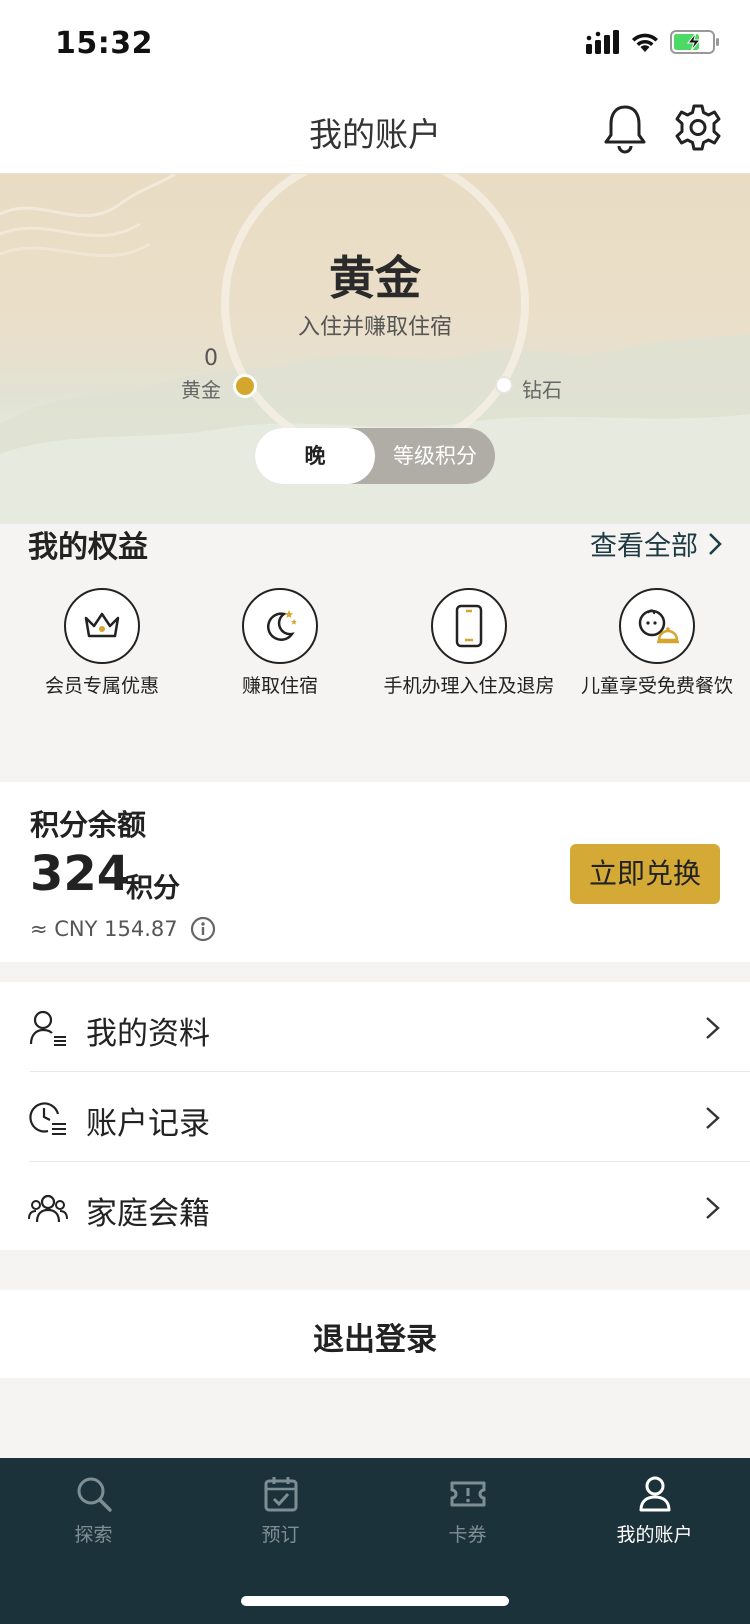 This screenshot has width=750, height=1624. I want to click on next-tier-dot, so click(504, 385).